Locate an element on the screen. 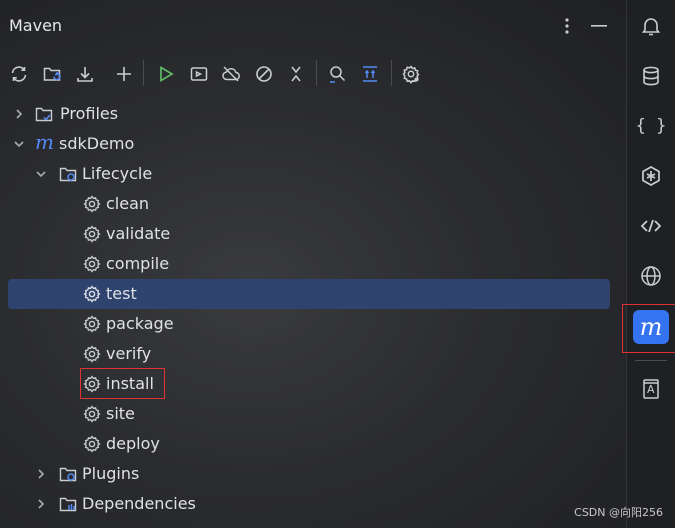  tool-window-header: Maven is located at coordinates (313, 26).